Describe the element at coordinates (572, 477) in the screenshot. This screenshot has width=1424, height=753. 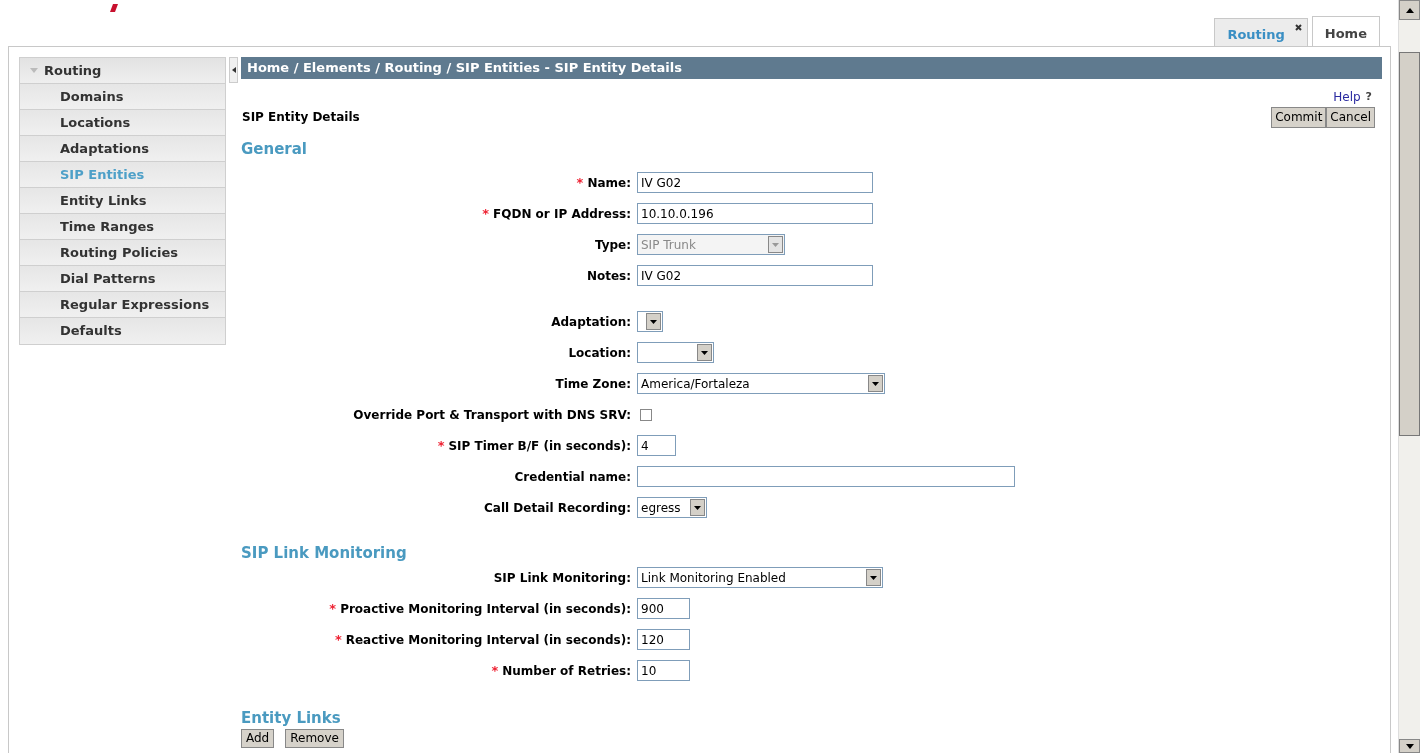
I see `field-label: Credential name:` at that location.